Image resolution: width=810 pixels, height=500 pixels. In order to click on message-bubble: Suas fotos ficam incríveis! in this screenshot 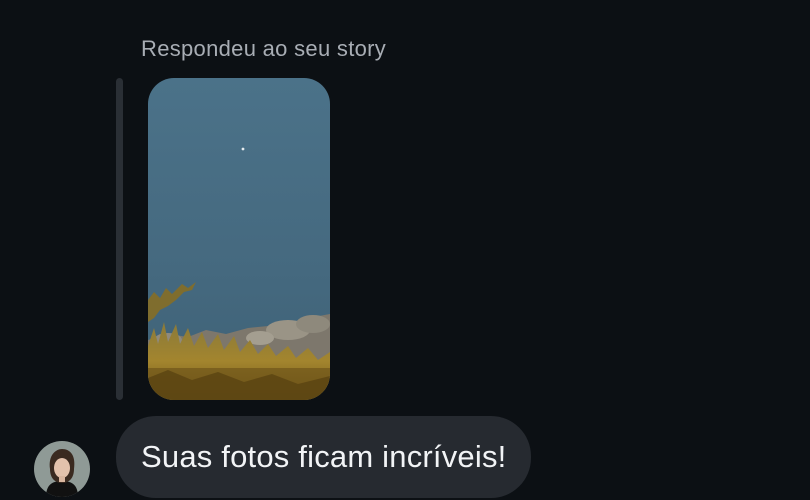, I will do `click(324, 457)`.